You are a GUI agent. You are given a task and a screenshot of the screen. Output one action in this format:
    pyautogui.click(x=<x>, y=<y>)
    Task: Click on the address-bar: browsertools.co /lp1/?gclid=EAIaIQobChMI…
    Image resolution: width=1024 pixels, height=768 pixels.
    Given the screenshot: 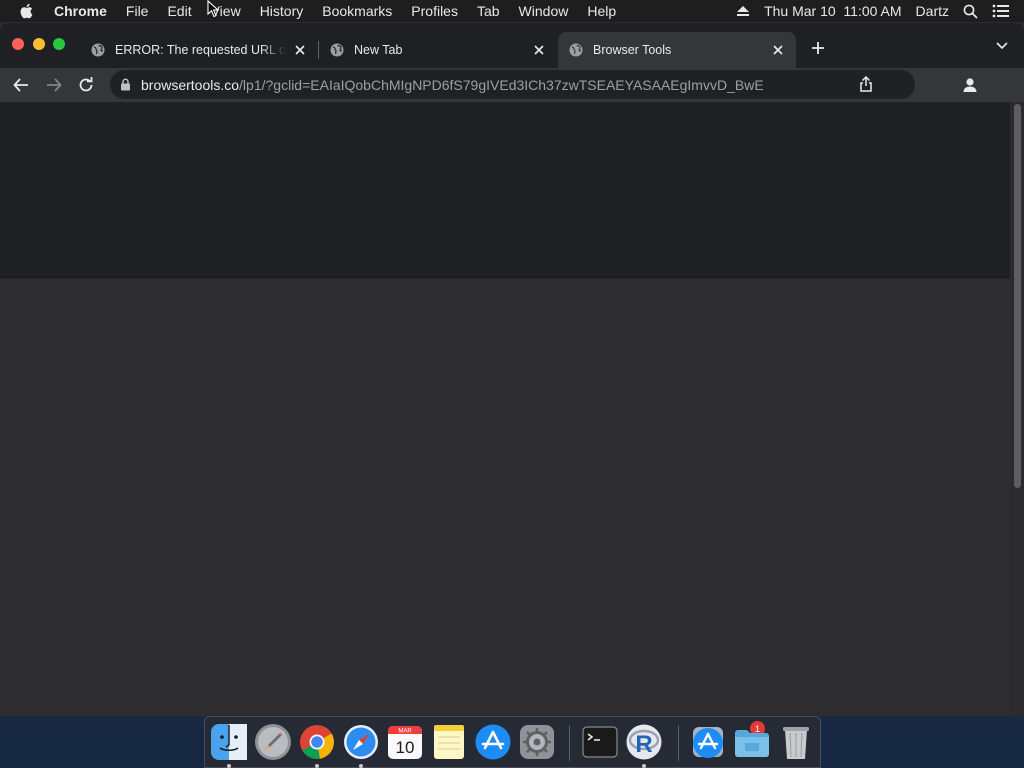 What is the action you would take?
    pyautogui.click(x=512, y=84)
    